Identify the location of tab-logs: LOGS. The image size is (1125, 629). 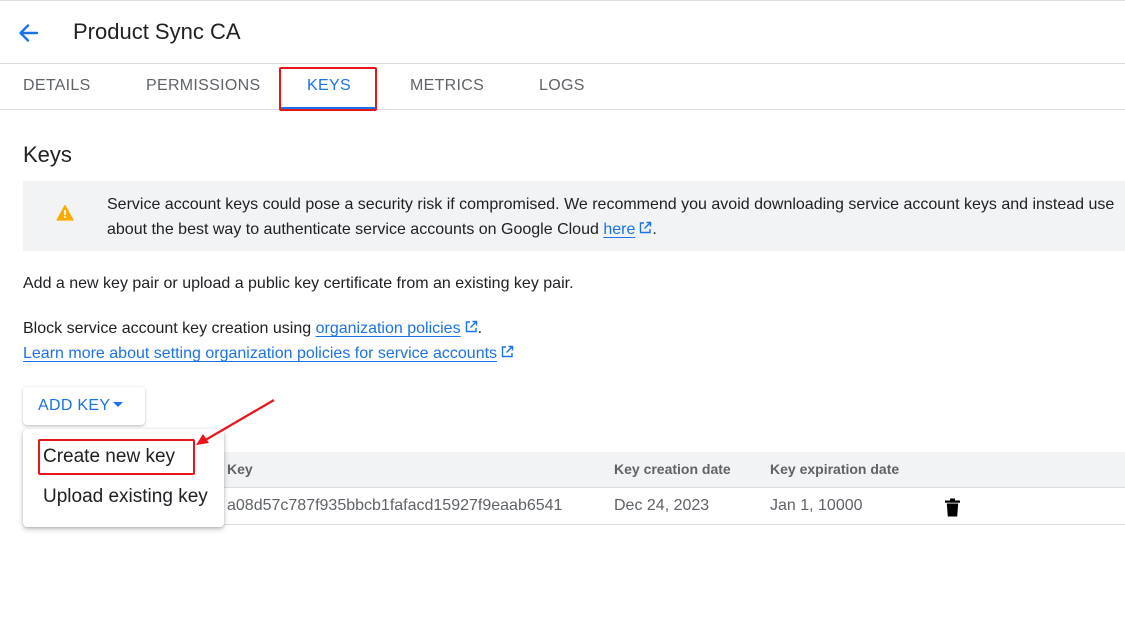
(562, 86).